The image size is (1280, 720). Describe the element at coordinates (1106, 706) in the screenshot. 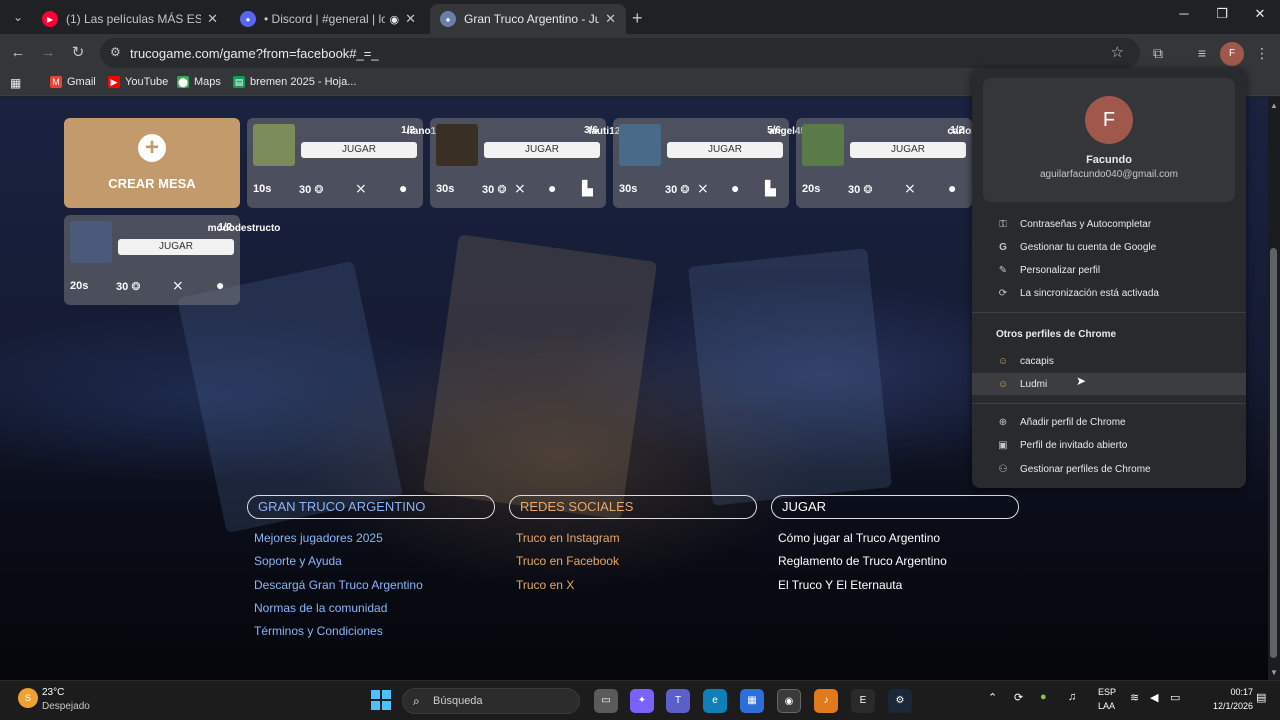

I see `layout-indicator: LAA` at that location.